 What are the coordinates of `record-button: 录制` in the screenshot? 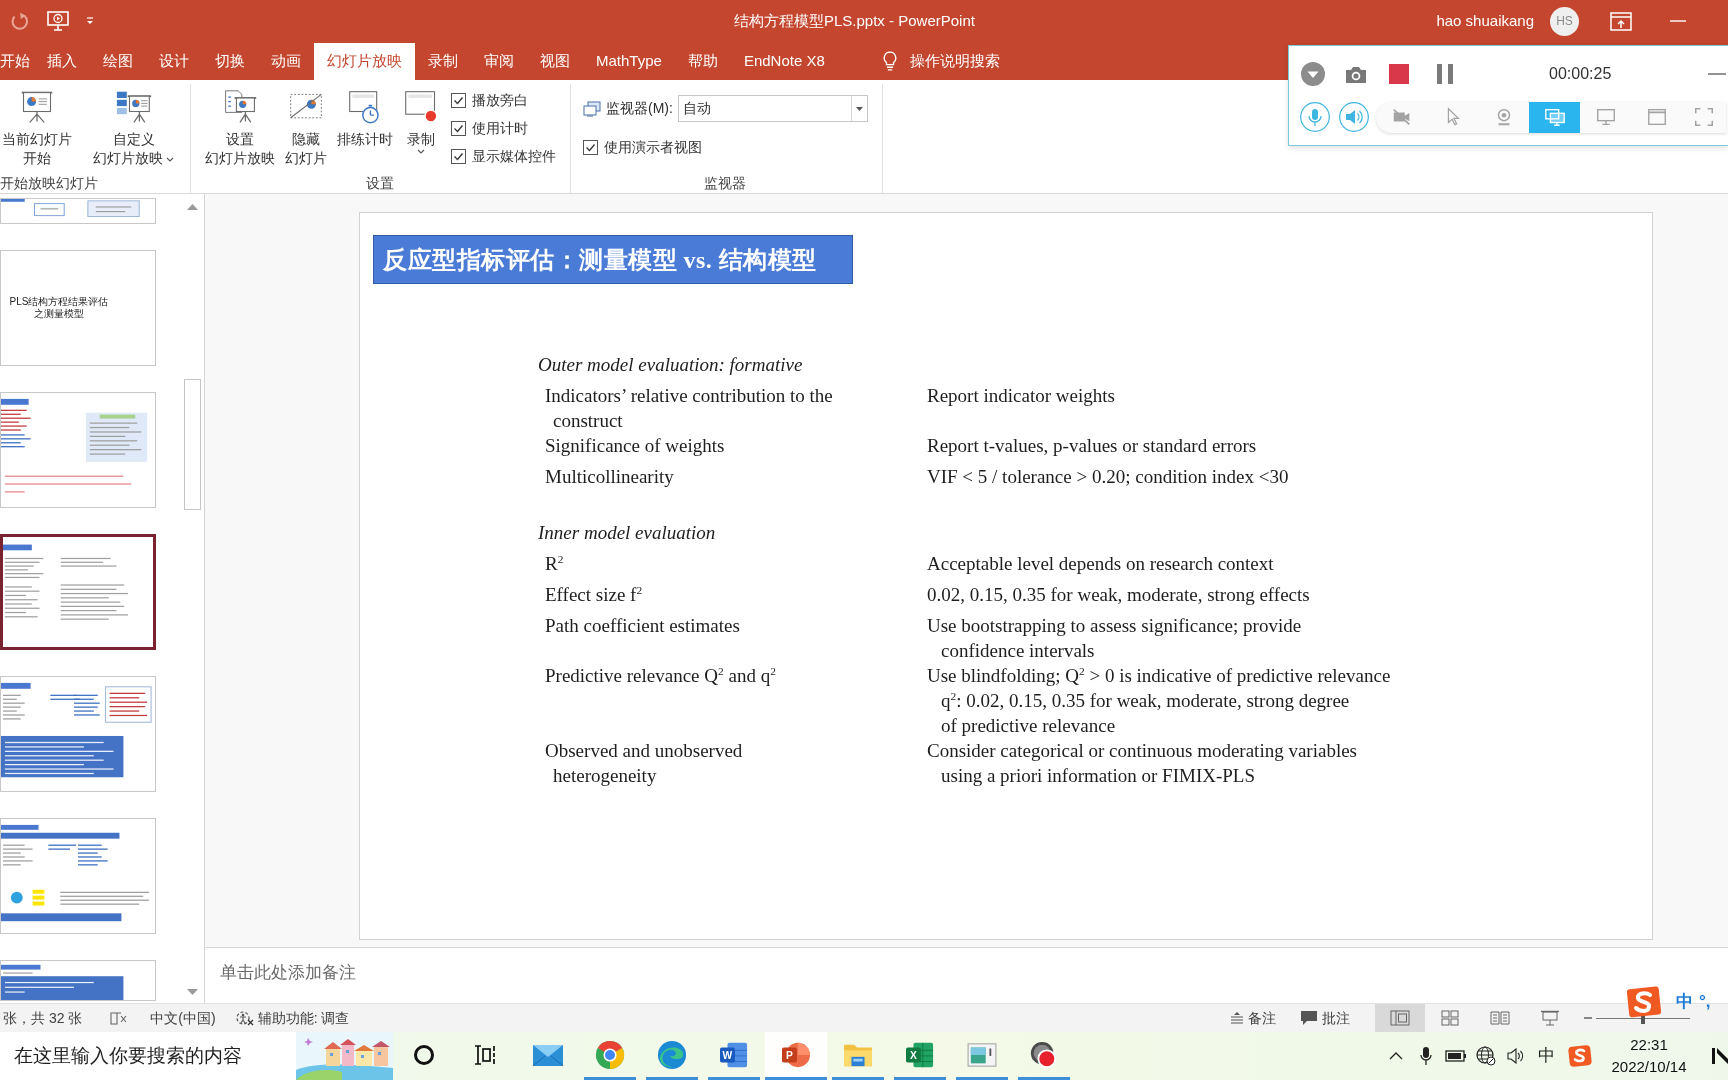 It's located at (421, 128).